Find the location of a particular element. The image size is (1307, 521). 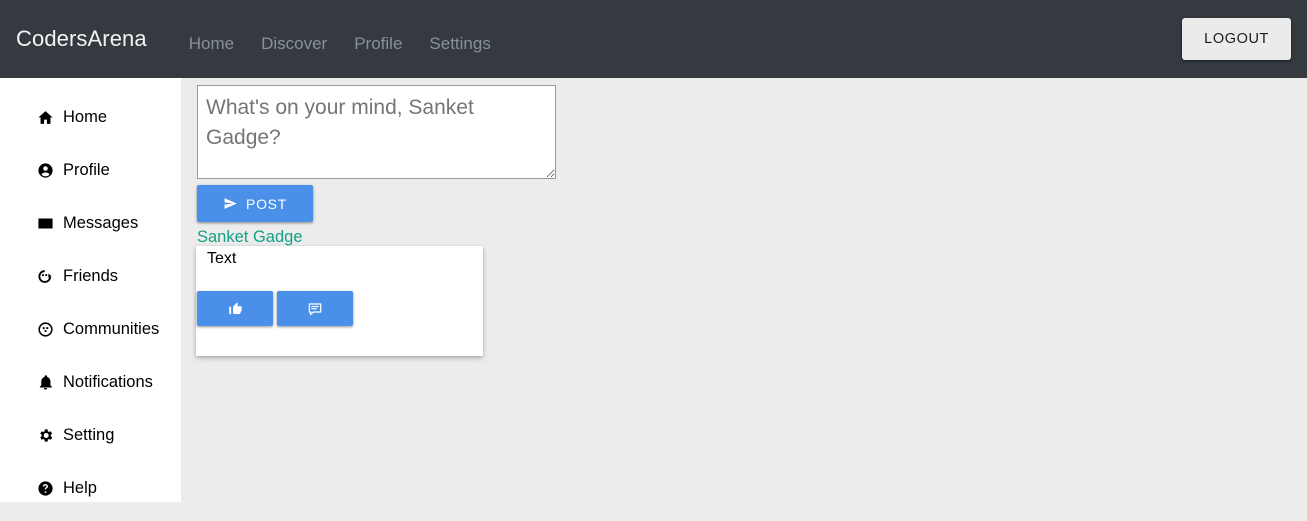

sidebar-item-messages: Messages is located at coordinates (90, 223).